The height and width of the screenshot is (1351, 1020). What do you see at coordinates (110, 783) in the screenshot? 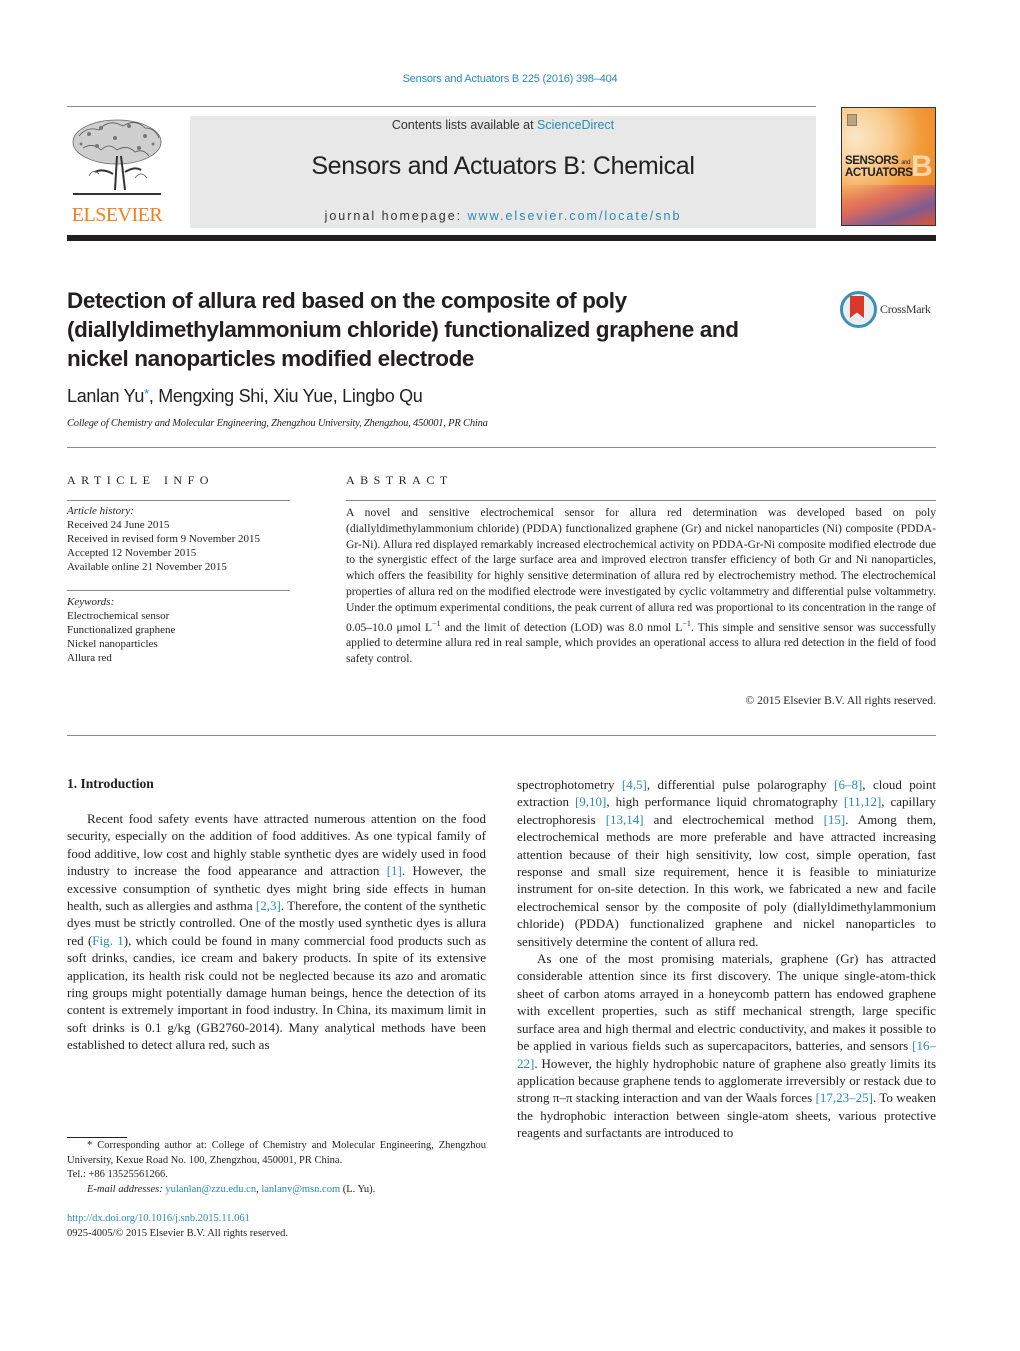
I see `introduction-heading: 1. Introduction` at bounding box center [110, 783].